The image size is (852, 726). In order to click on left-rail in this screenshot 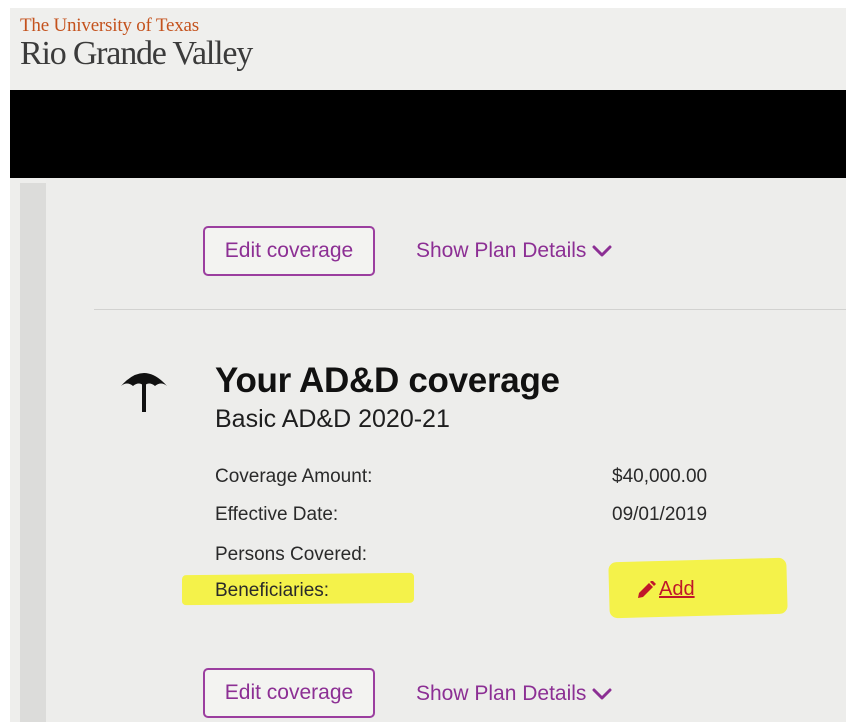, I will do `click(33, 452)`.